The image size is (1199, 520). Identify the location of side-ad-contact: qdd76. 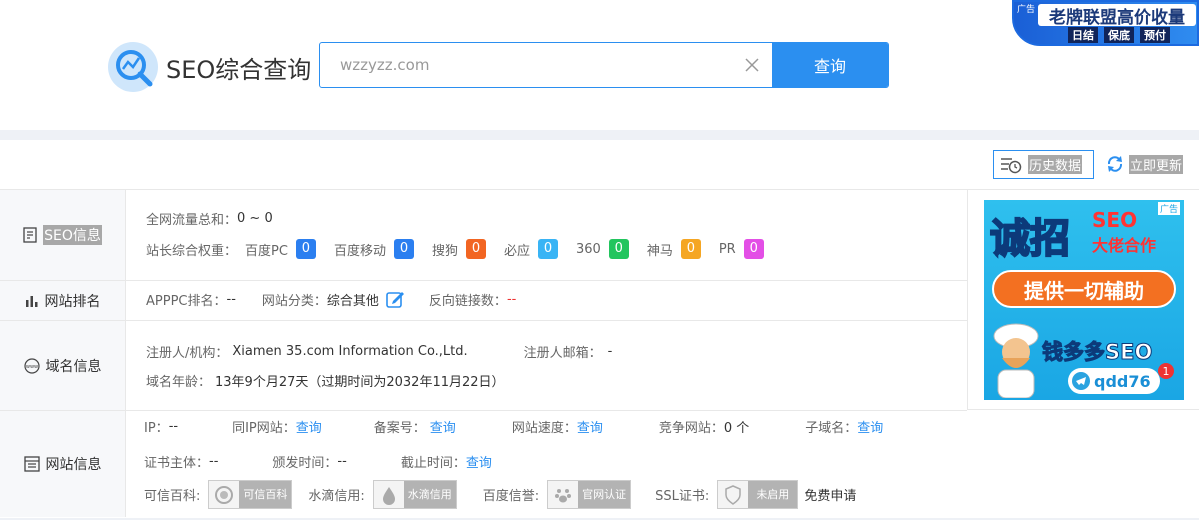
(1114, 381).